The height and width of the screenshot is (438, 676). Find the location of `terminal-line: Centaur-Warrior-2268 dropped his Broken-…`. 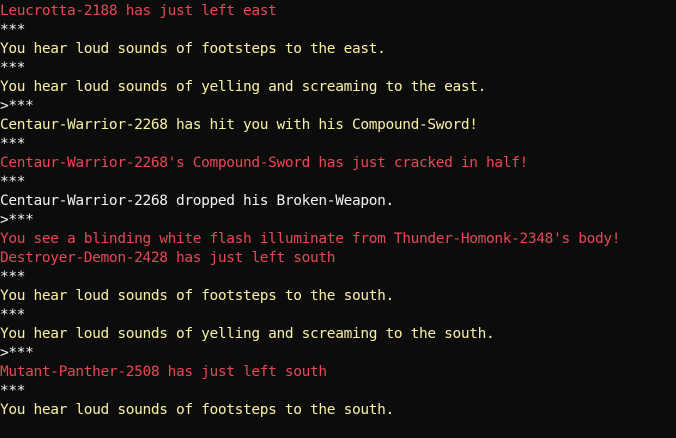

terminal-line: Centaur-Warrior-2268 dropped his Broken-… is located at coordinates (197, 201).